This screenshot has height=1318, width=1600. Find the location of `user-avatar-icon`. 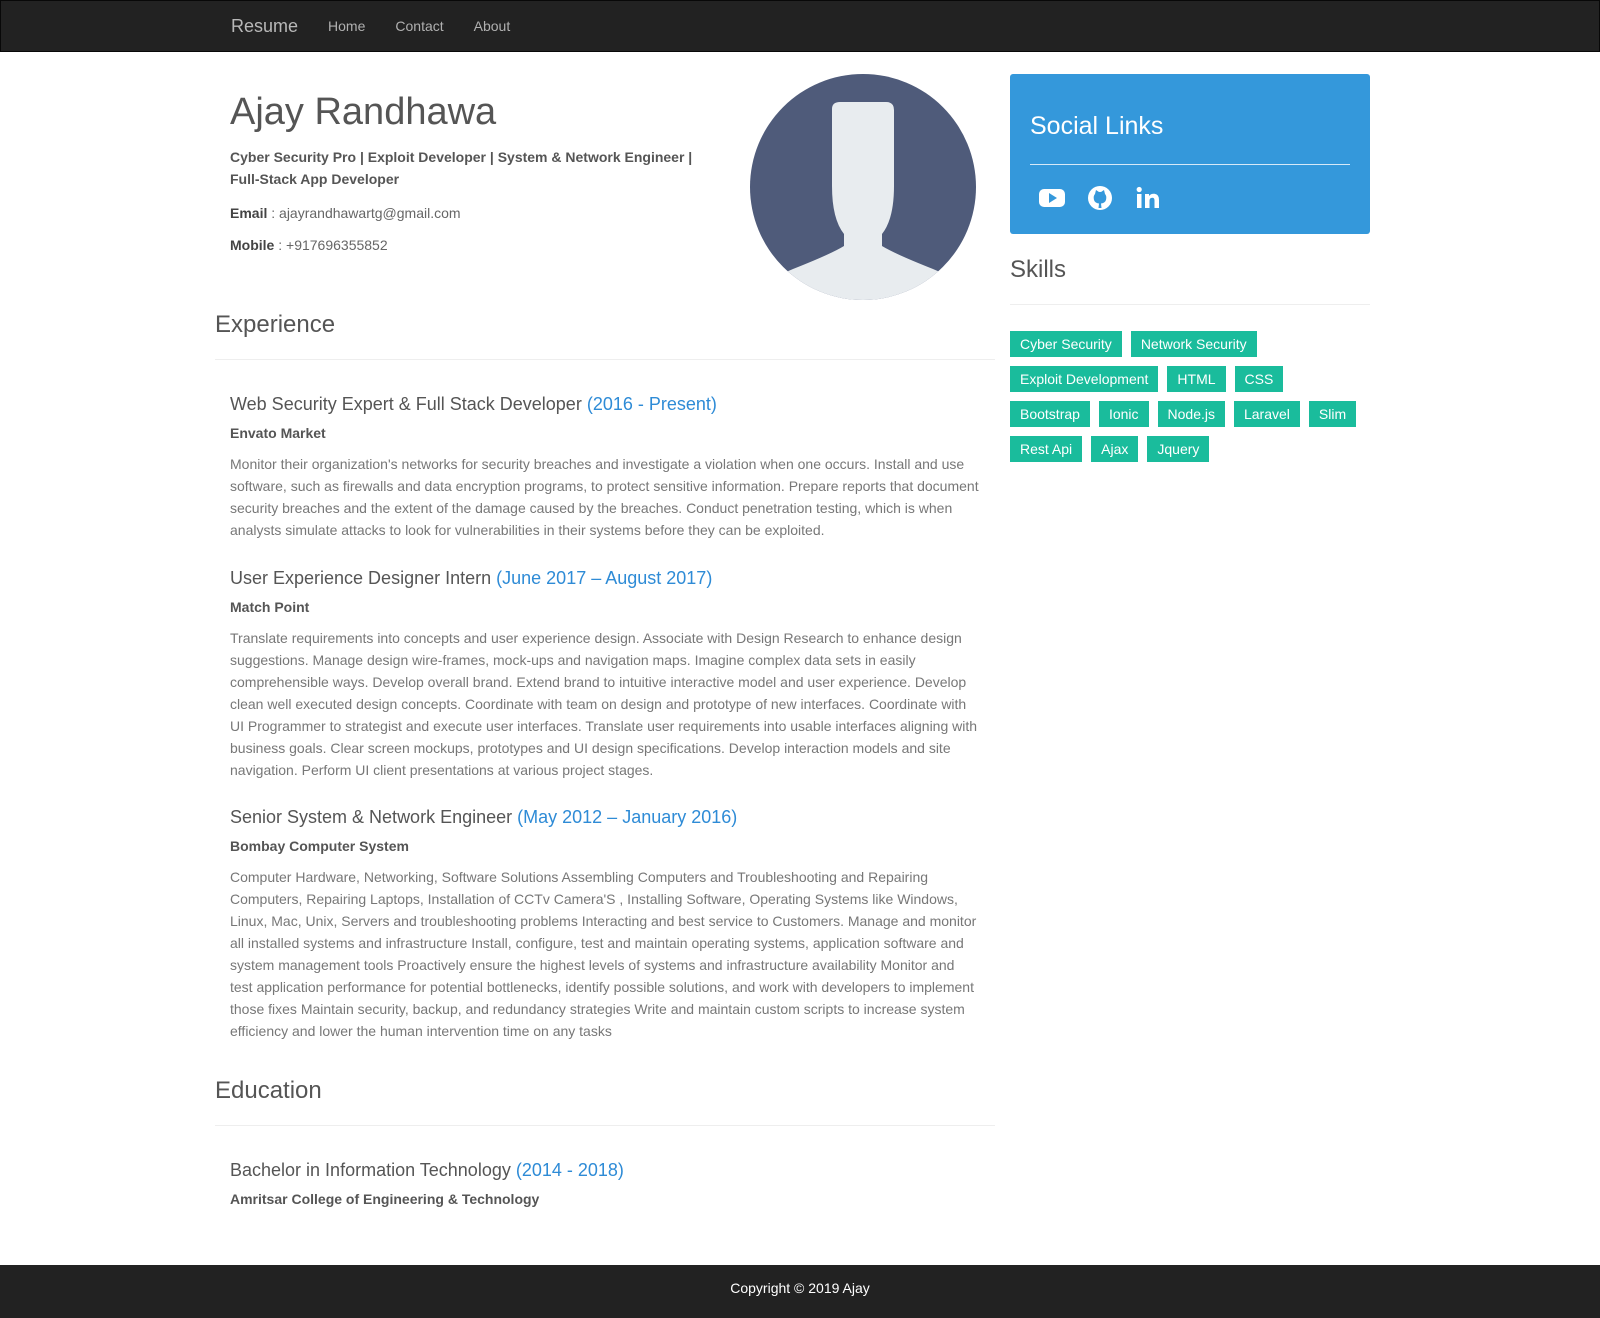

user-avatar-icon is located at coordinates (863, 187).